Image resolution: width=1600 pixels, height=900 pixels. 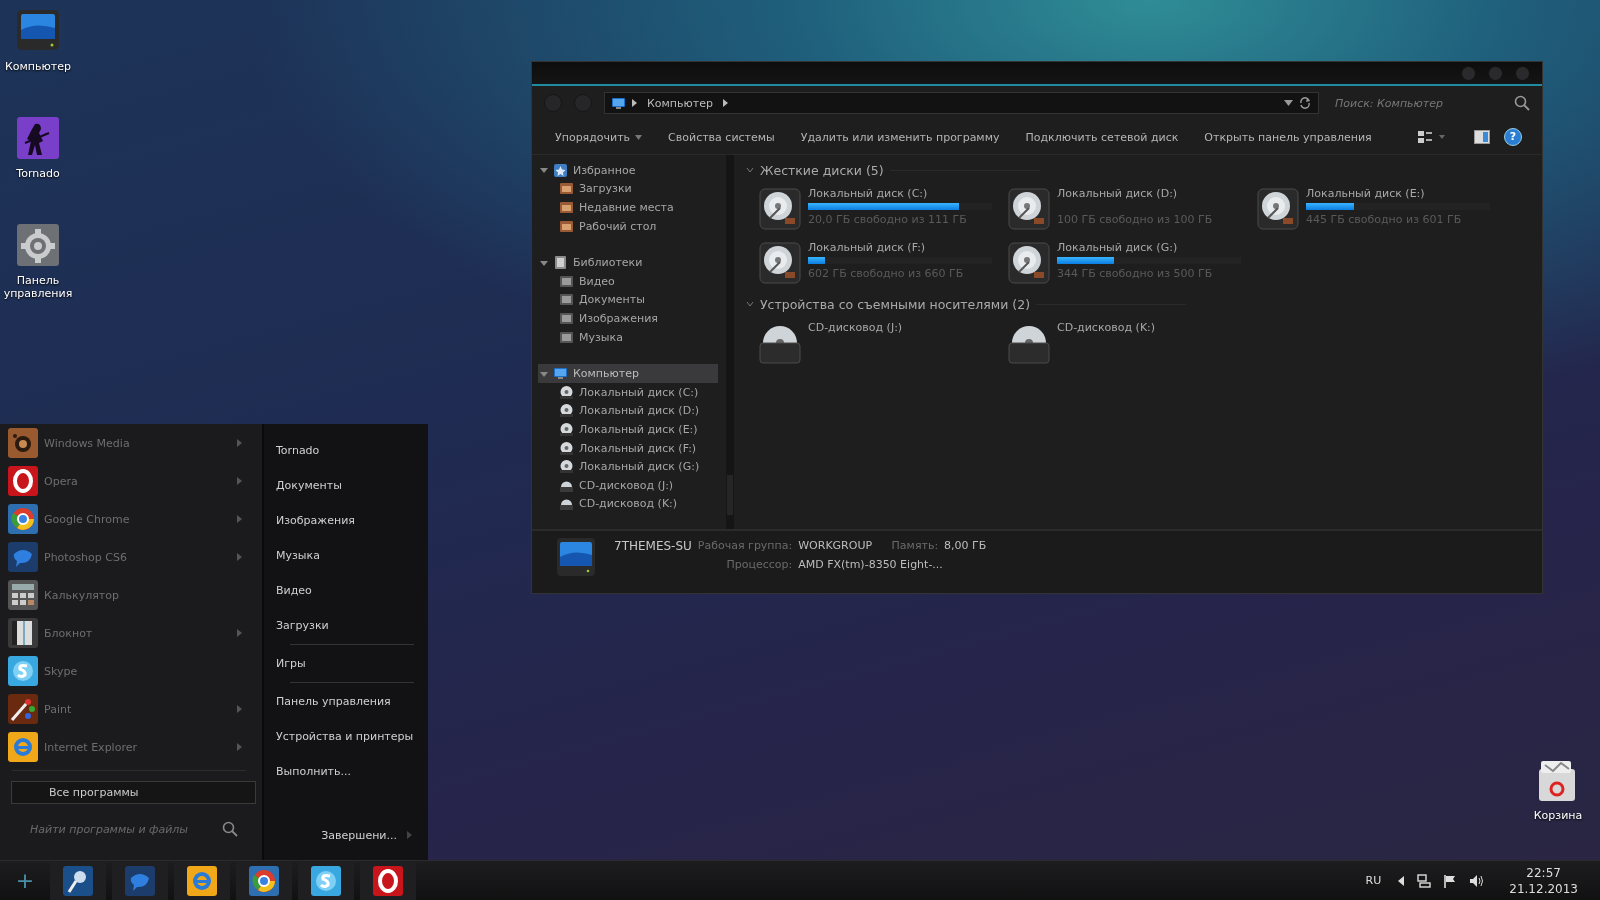 I want to click on drive-tile: Локальный диск (C:) 20,0 ГБ свободно из 111 ГБ, so click(x=882, y=210).